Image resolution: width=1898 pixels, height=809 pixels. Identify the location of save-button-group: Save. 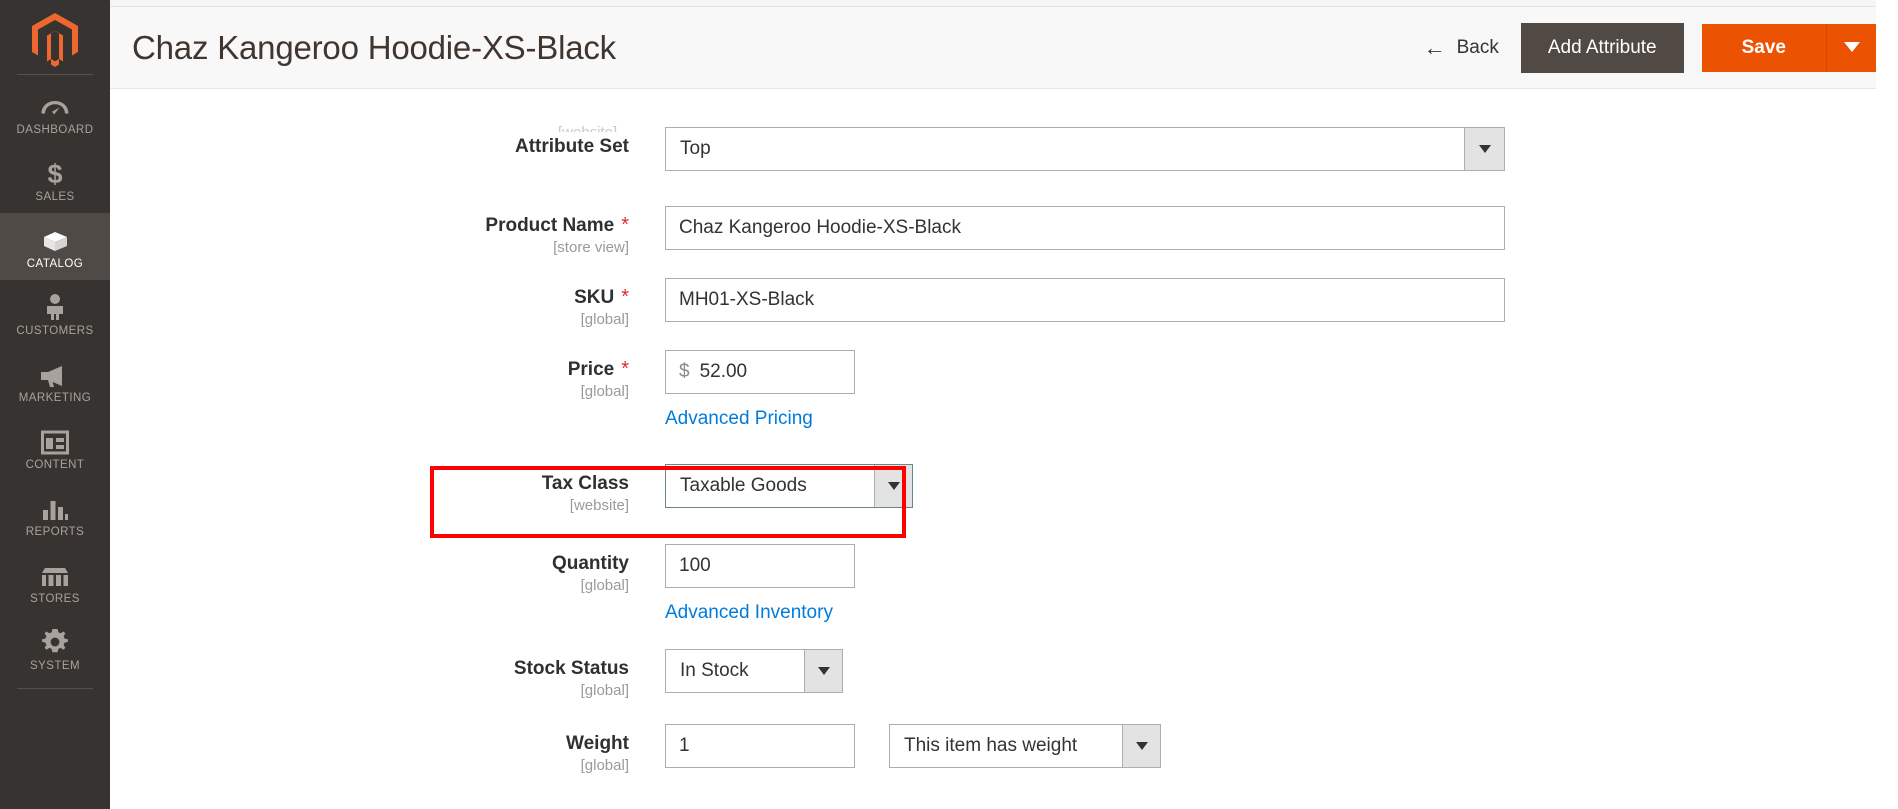
(1788, 47).